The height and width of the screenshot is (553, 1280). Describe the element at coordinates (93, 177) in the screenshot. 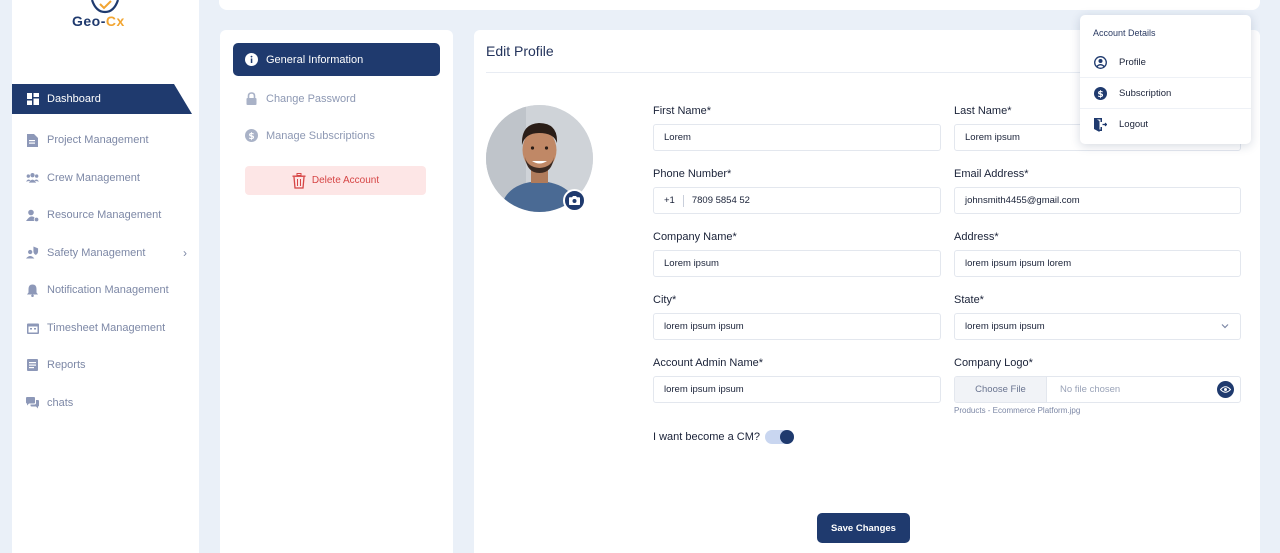

I see `sidebar-item-label: Crew Management` at that location.